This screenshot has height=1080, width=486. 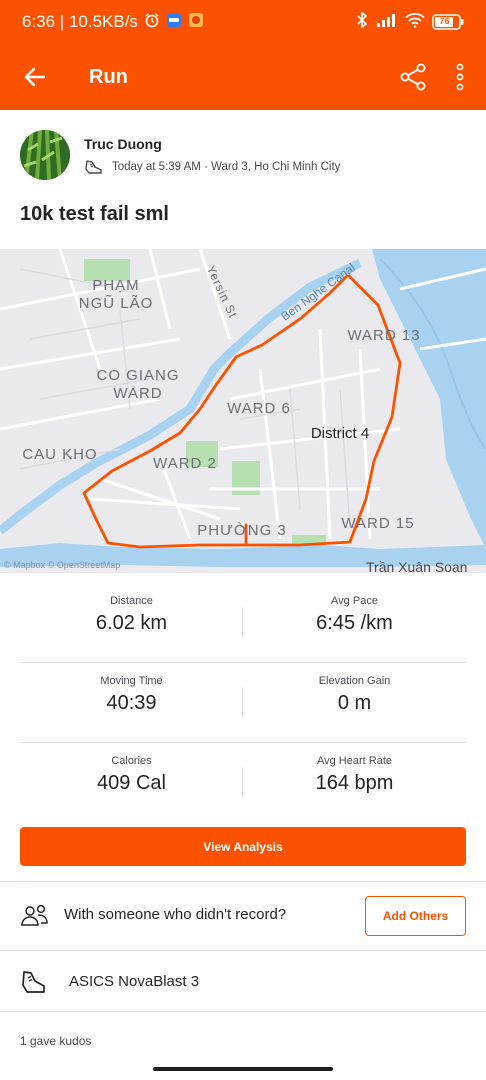 What do you see at coordinates (131, 761) in the screenshot?
I see `stat-label: Calories` at bounding box center [131, 761].